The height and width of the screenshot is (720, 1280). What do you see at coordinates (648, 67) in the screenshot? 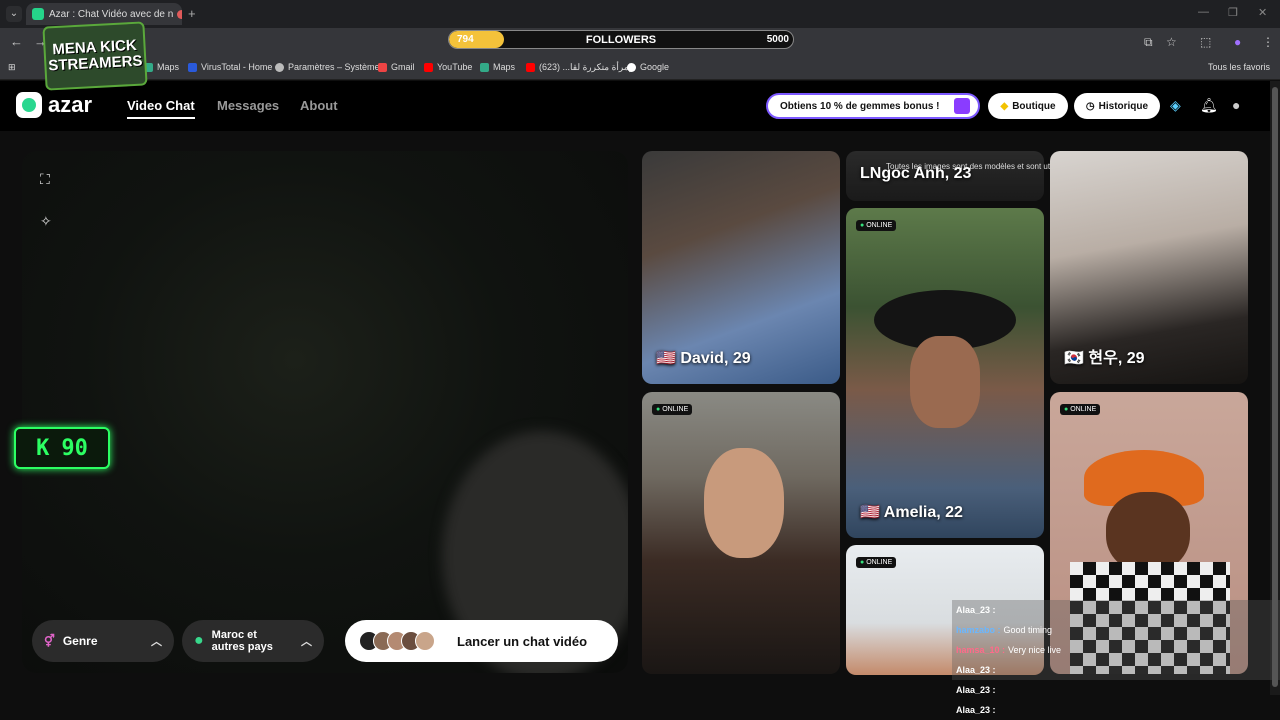
I see `bookmark-google: Google` at bounding box center [648, 67].